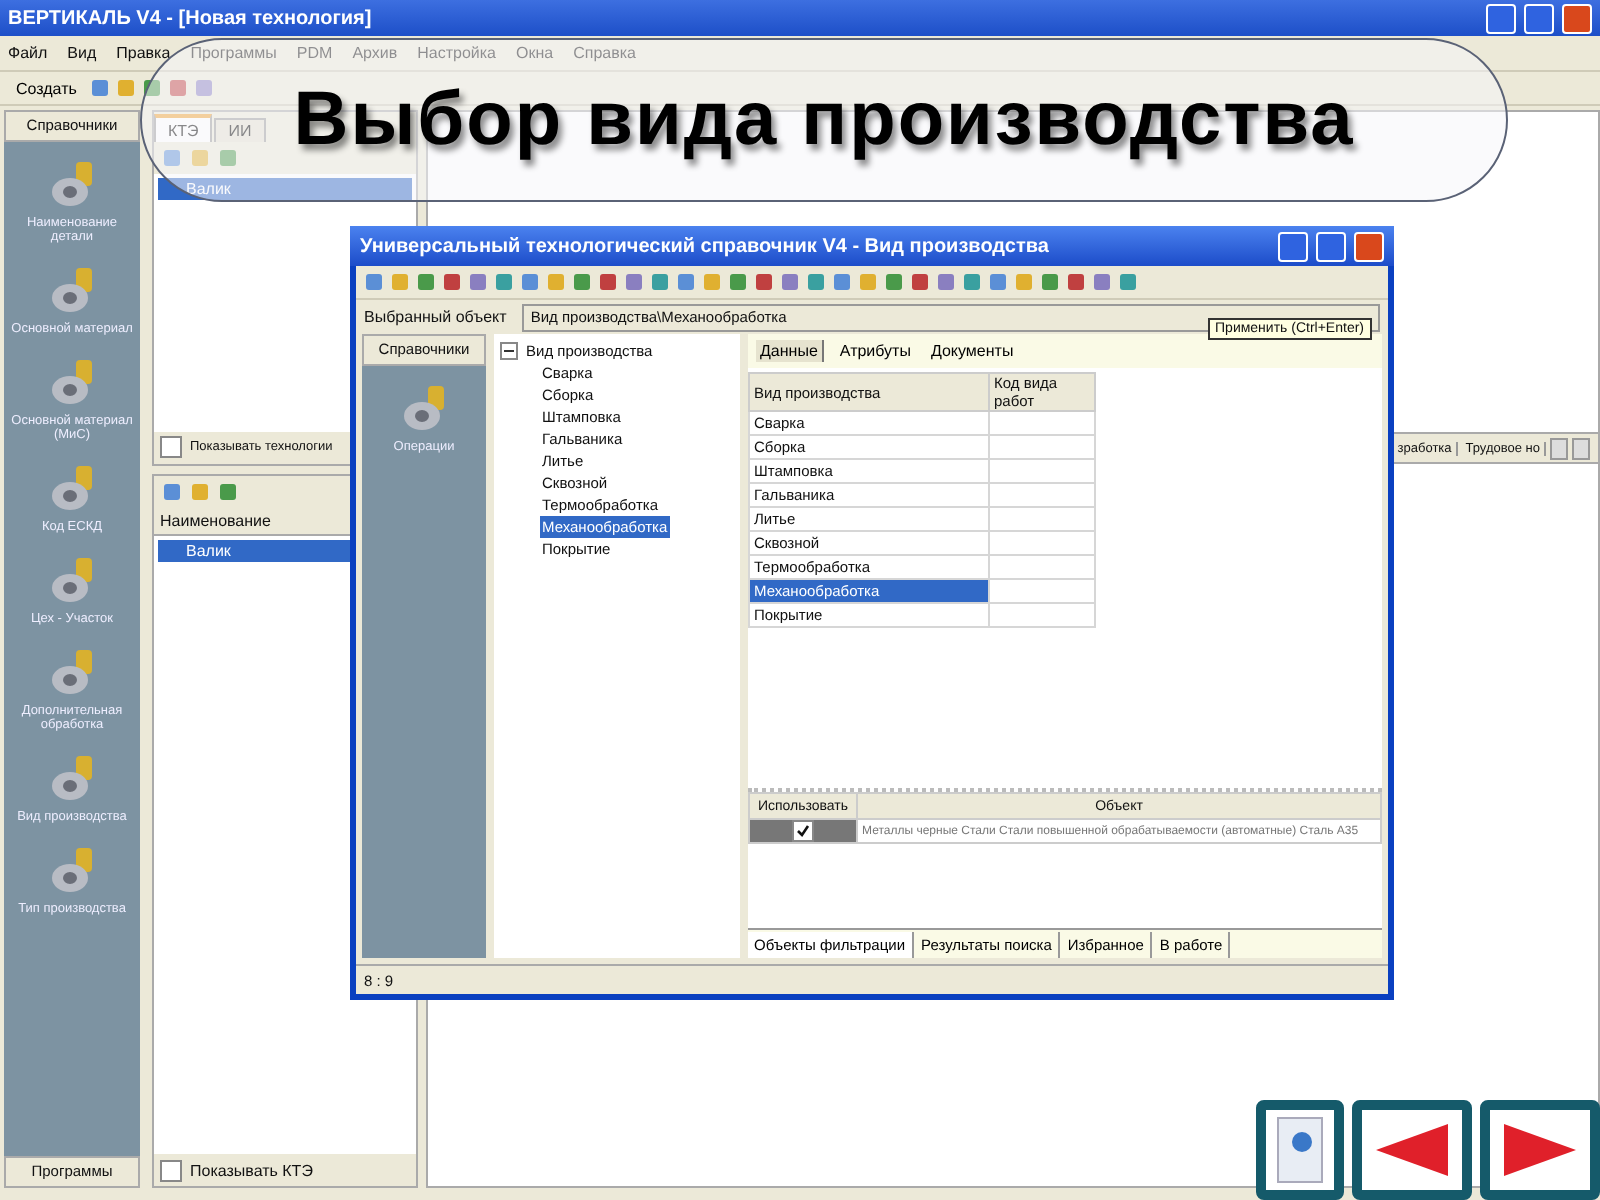  What do you see at coordinates (1581, 448) in the screenshot?
I see `scroll-right-button` at bounding box center [1581, 448].